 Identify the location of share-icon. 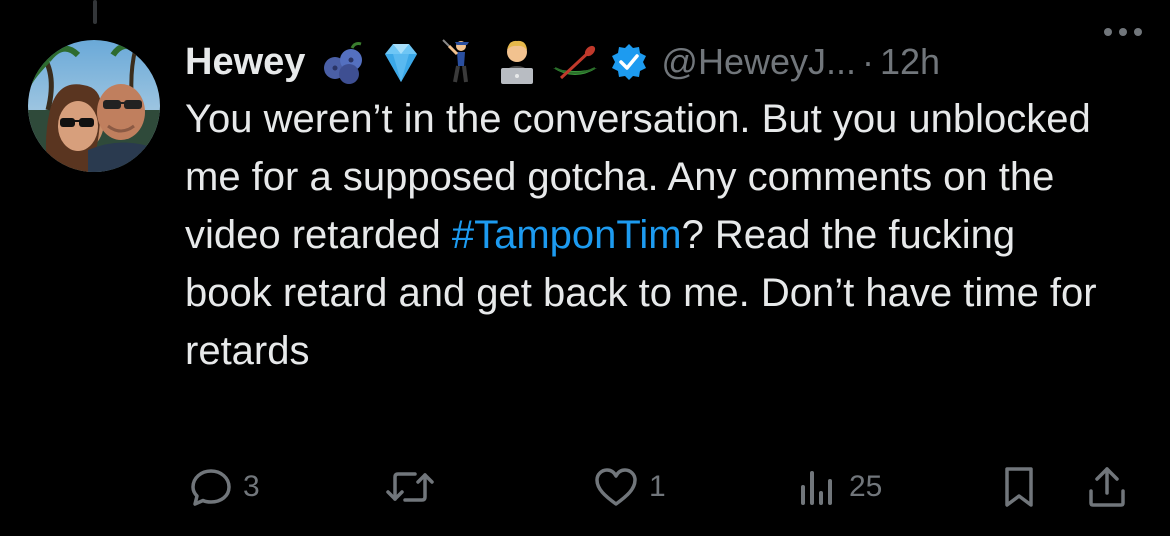
(1107, 487).